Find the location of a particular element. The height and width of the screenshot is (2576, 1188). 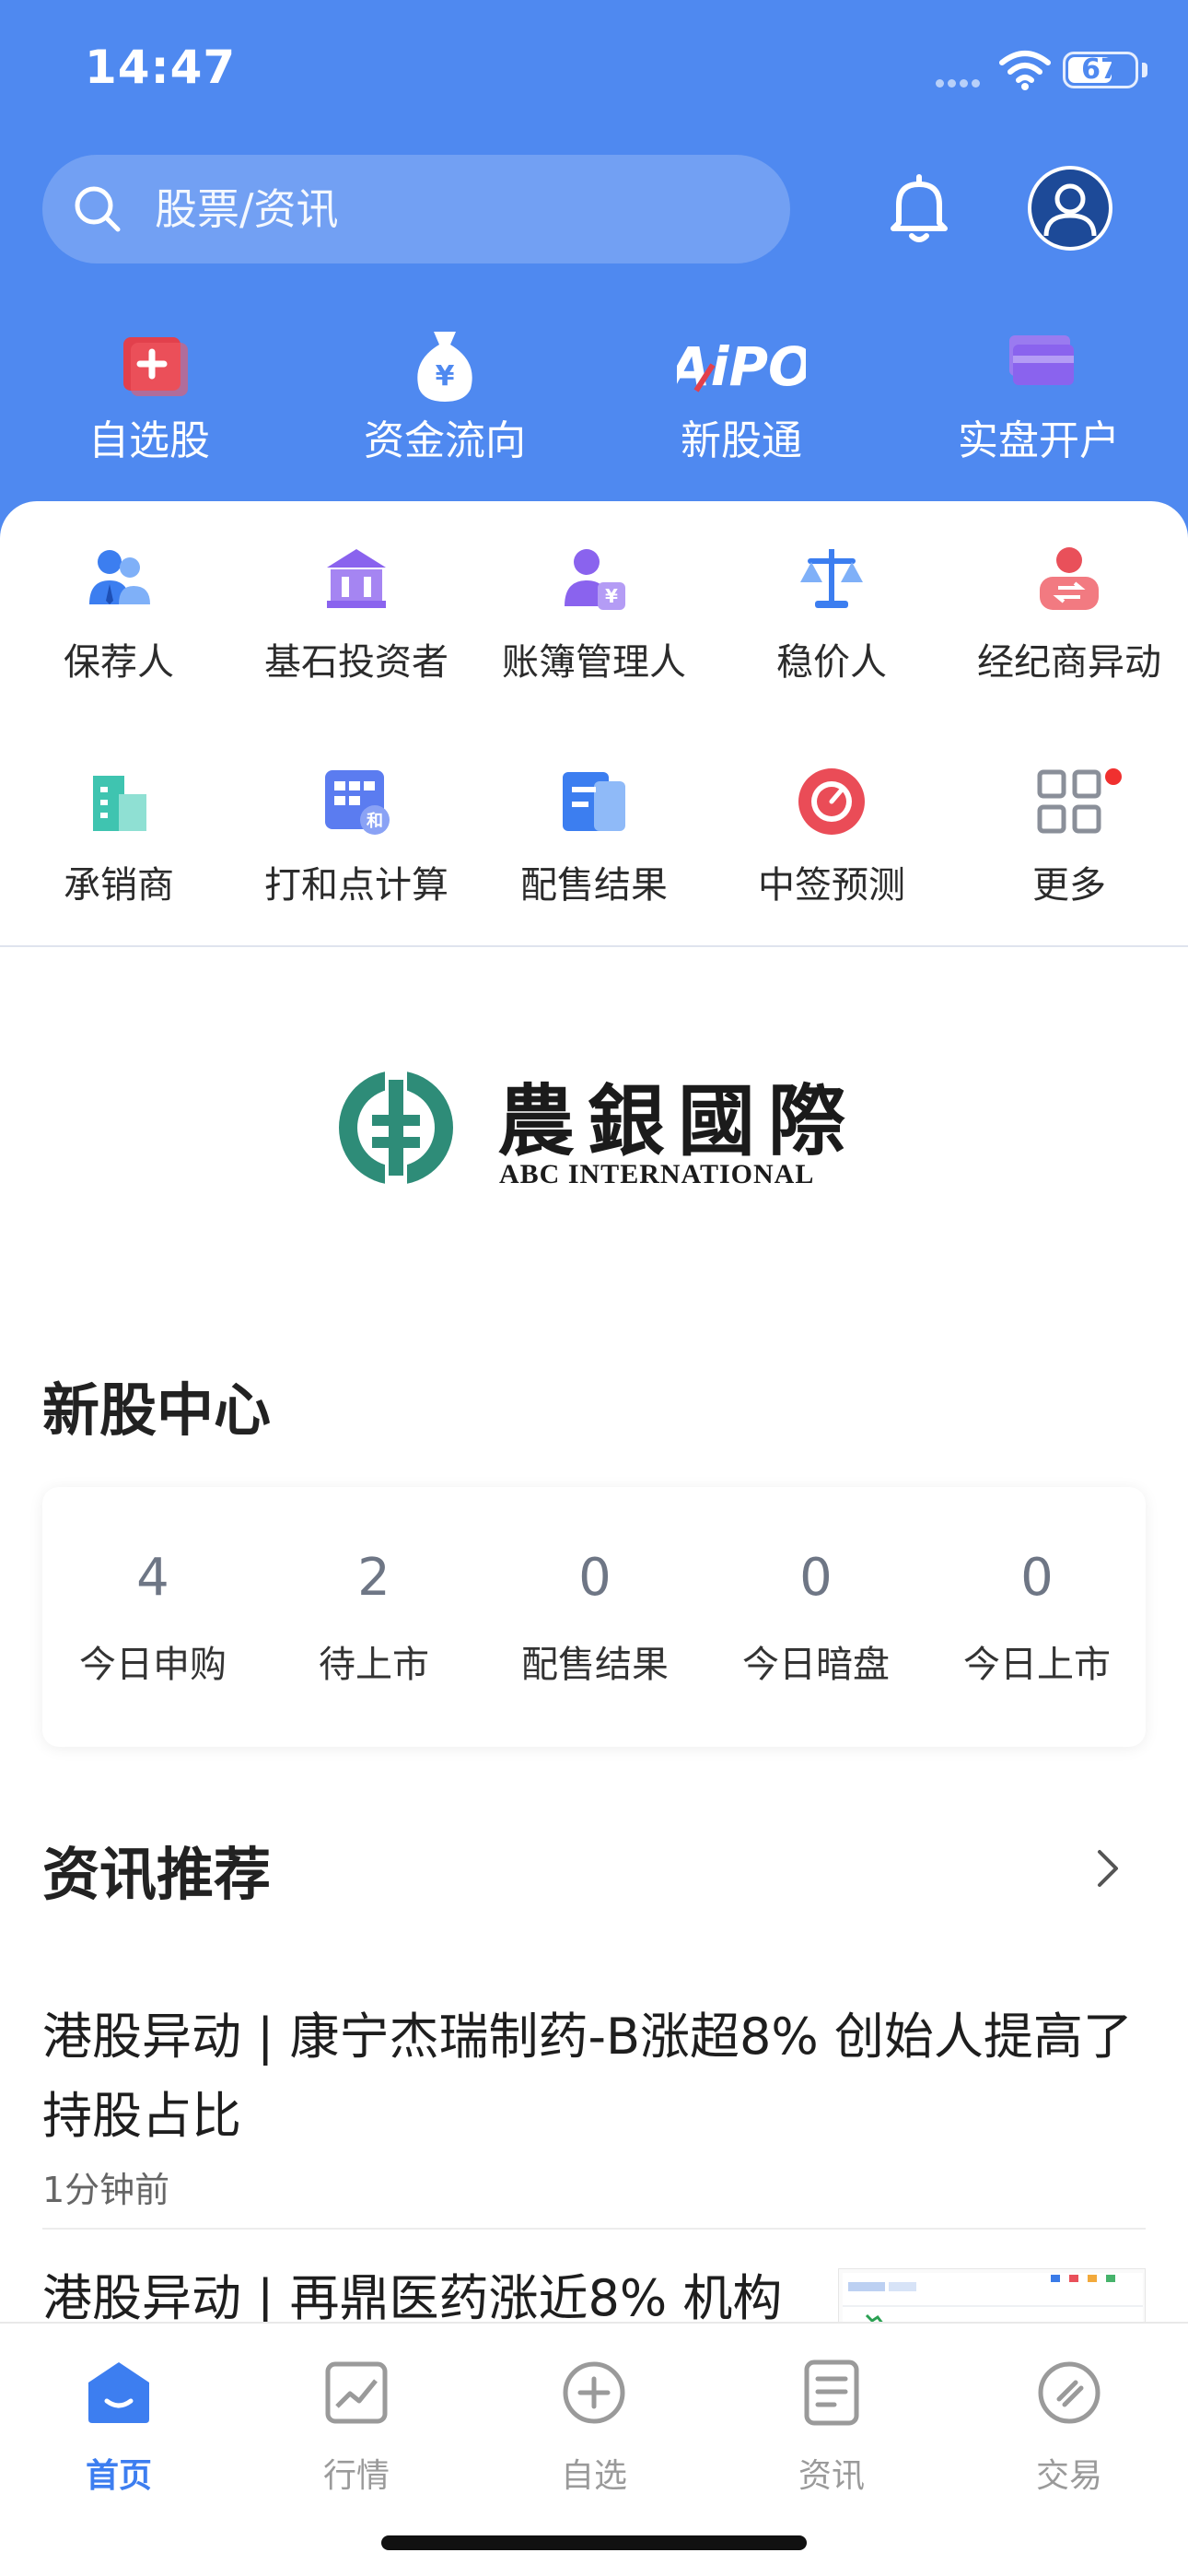

top-nav-label: 自选股 is located at coordinates (149, 440).